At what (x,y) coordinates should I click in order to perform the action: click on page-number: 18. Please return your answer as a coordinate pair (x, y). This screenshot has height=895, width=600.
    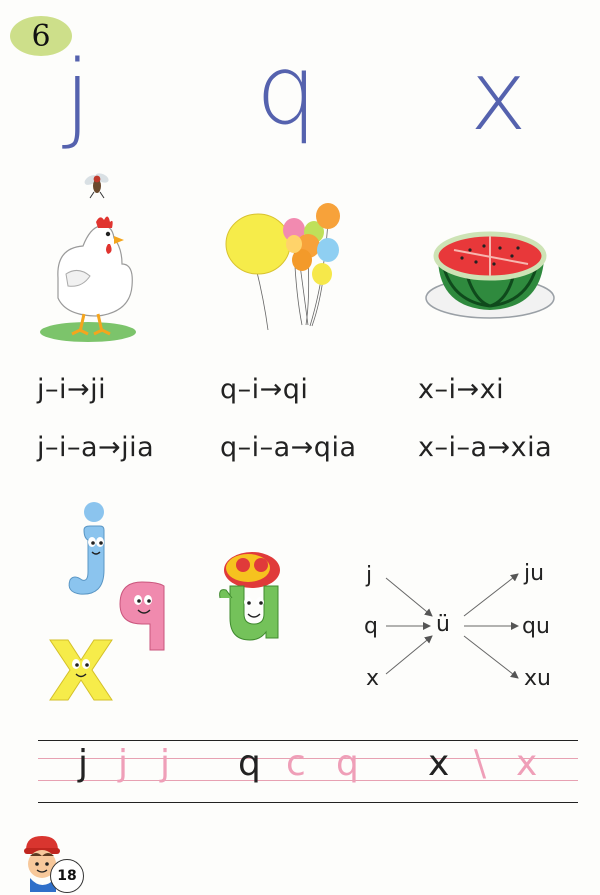
    Looking at the image, I should click on (67, 876).